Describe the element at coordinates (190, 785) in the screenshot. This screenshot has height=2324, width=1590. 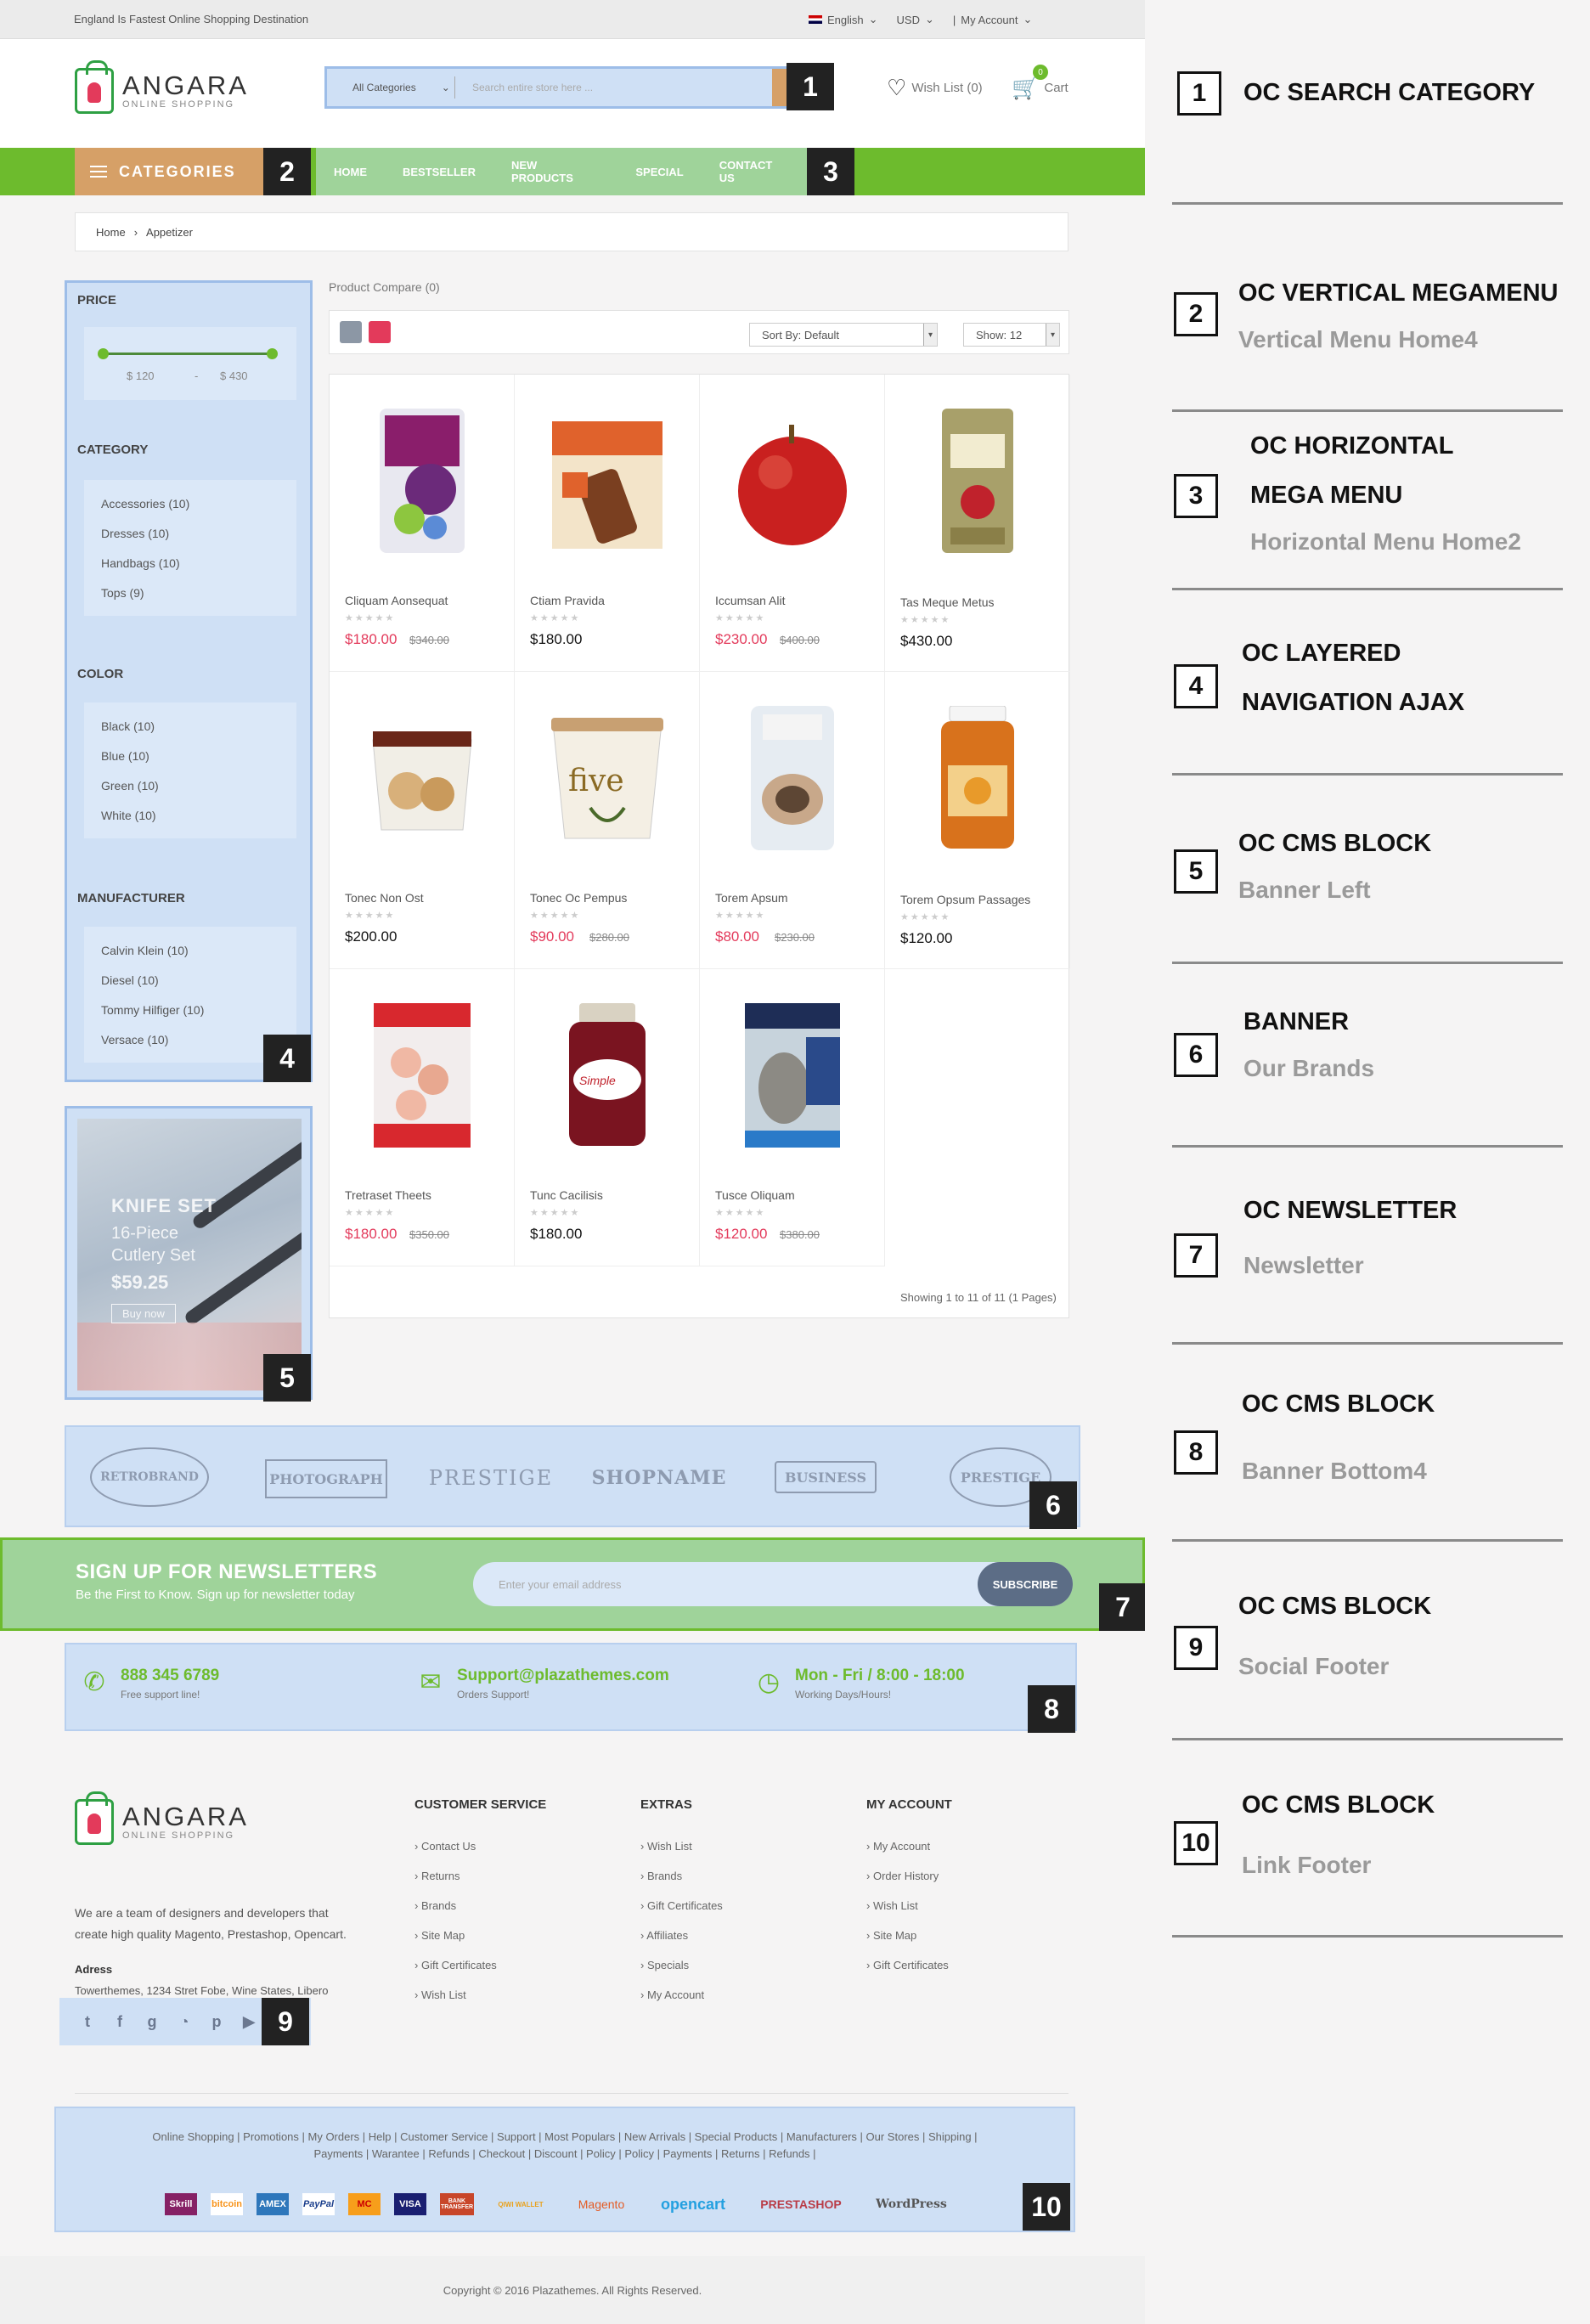
I see `filter-option: Green (10)` at that location.